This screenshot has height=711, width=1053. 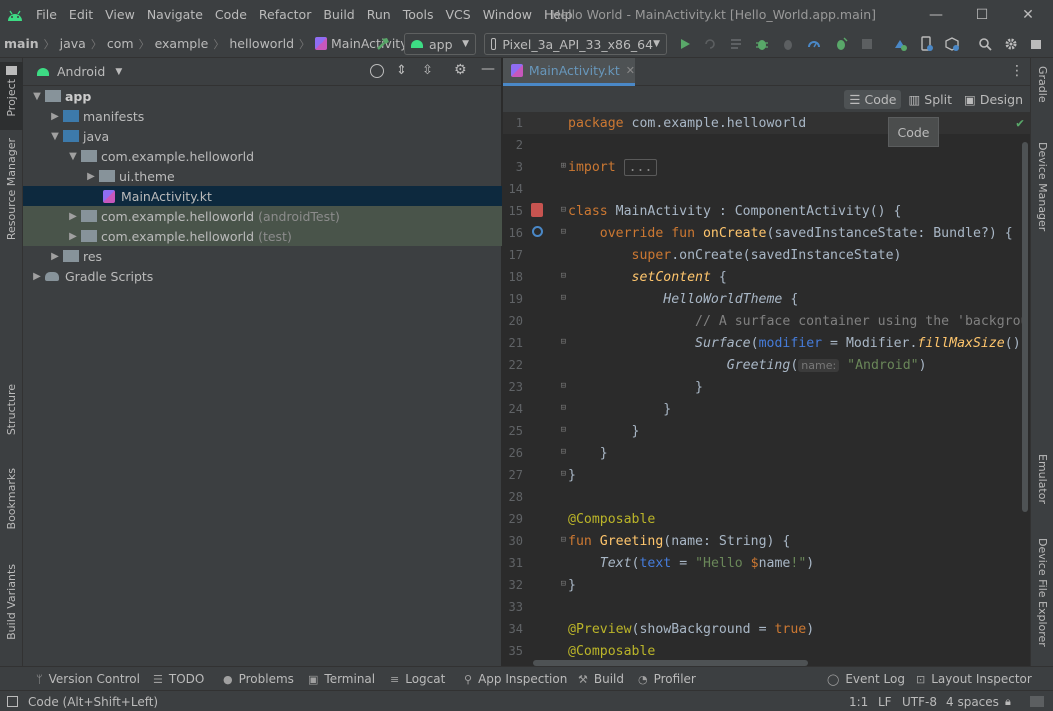 I want to click on locate-file-icon, so click(x=377, y=71).